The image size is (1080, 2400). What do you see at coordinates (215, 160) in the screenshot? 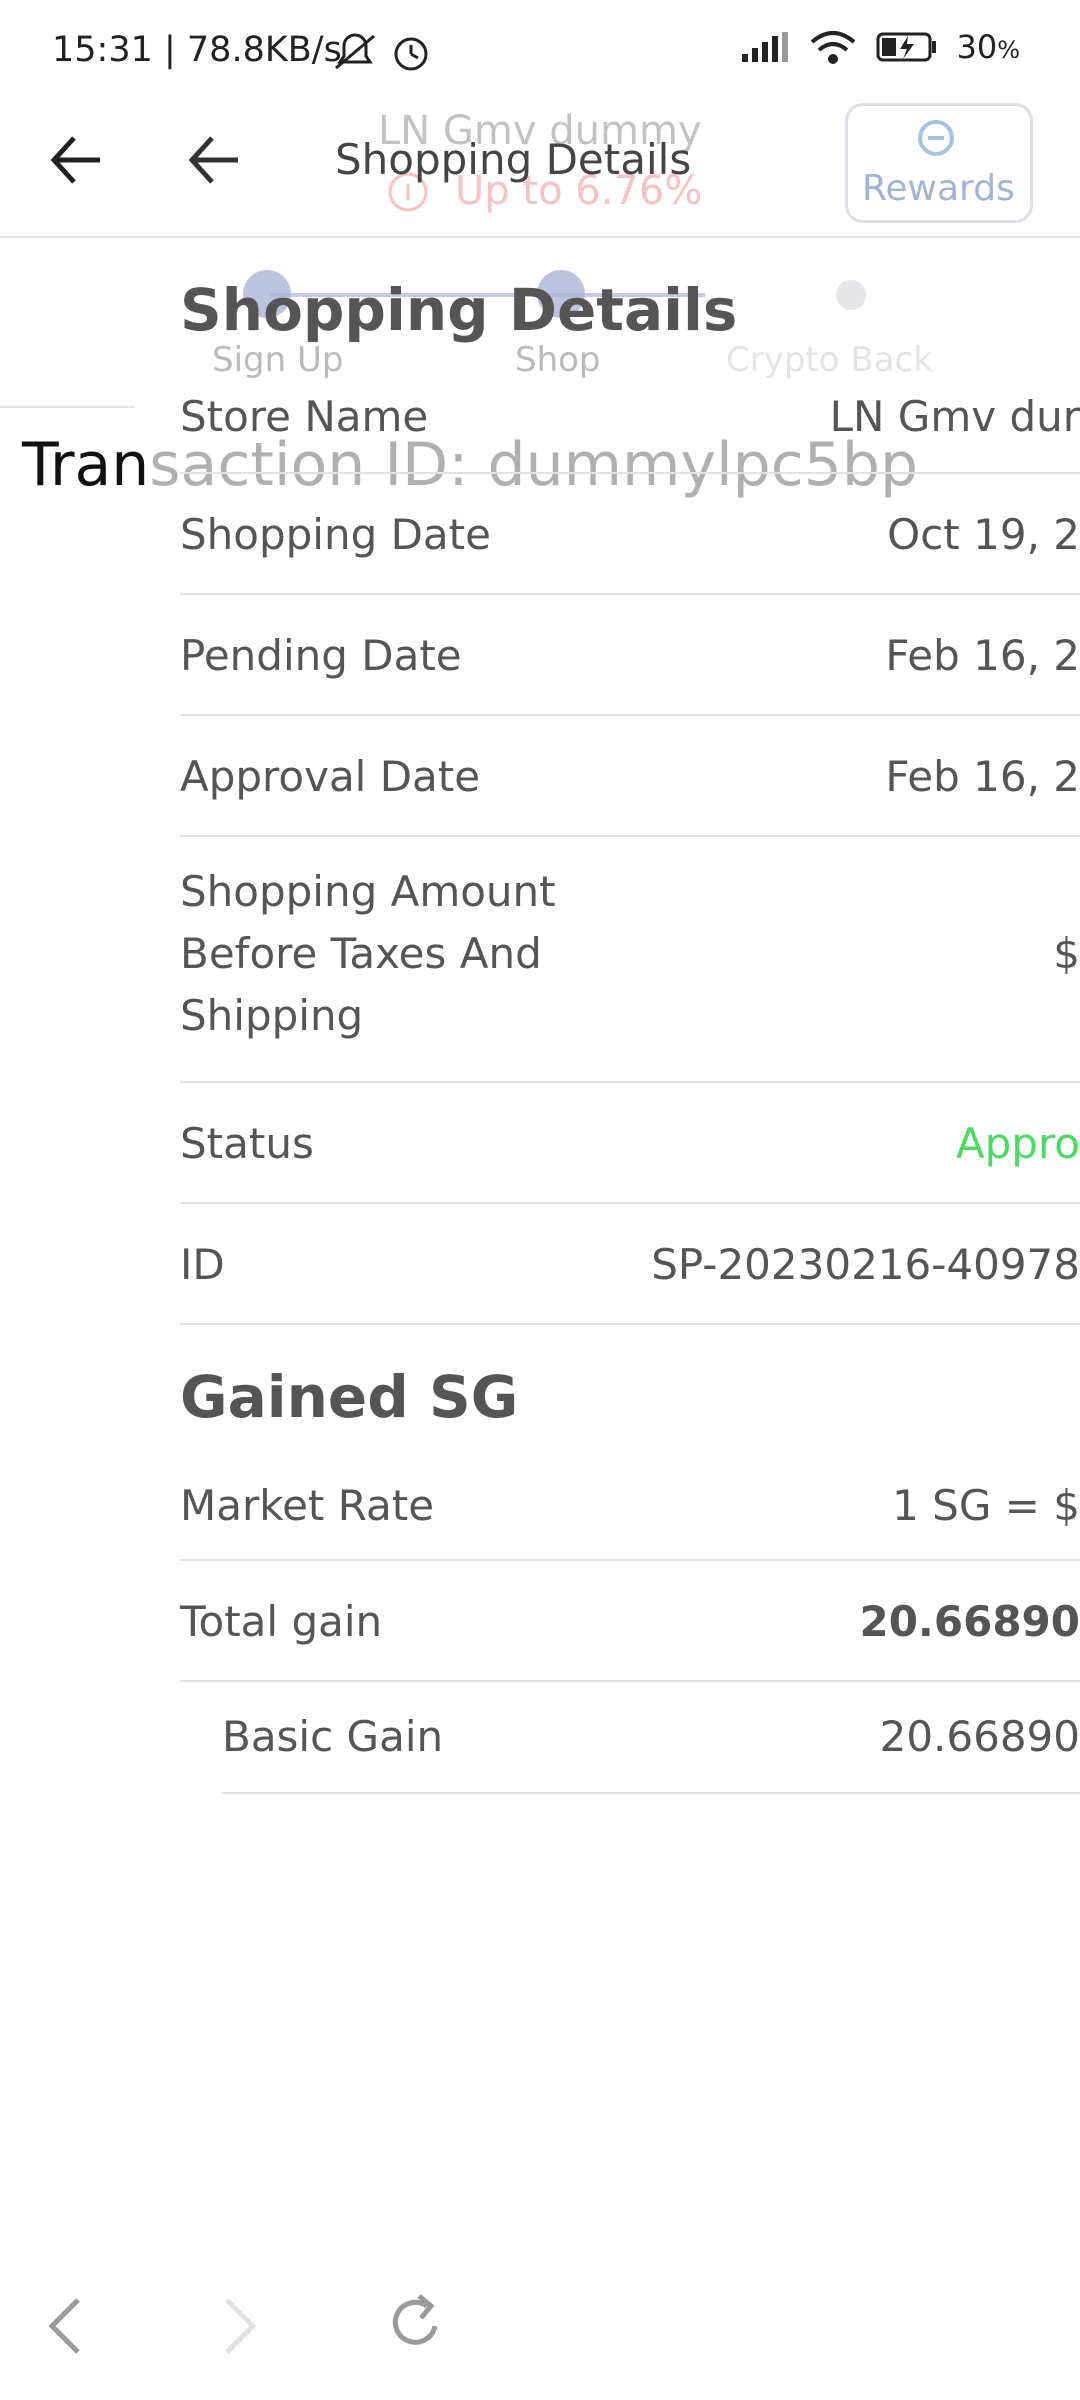
I see `panel-back-arrow-icon` at bounding box center [215, 160].